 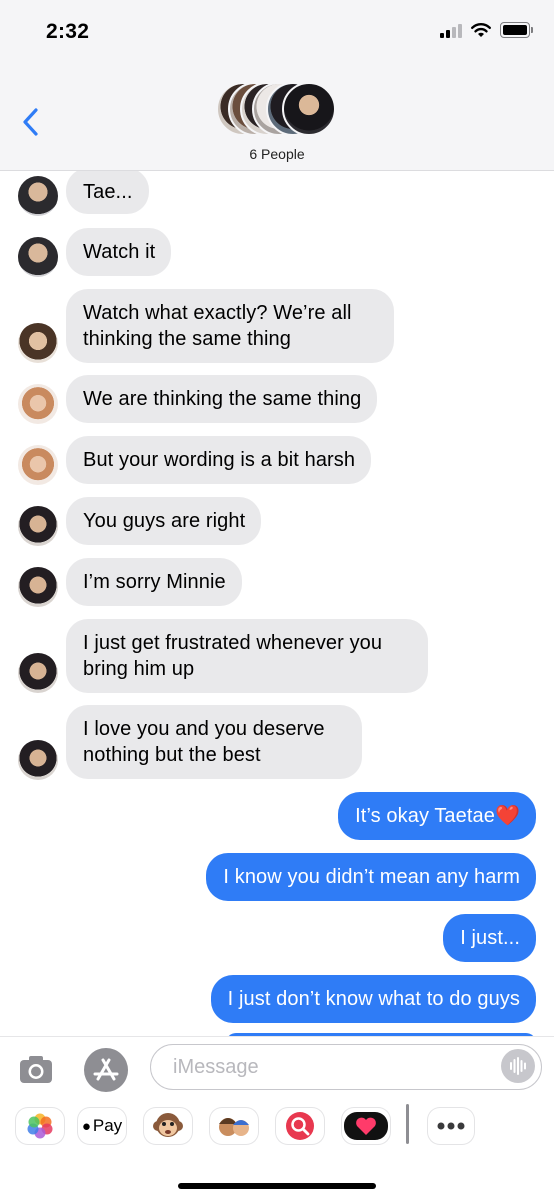 I want to click on group-avatar-stack, so click(x=277, y=110).